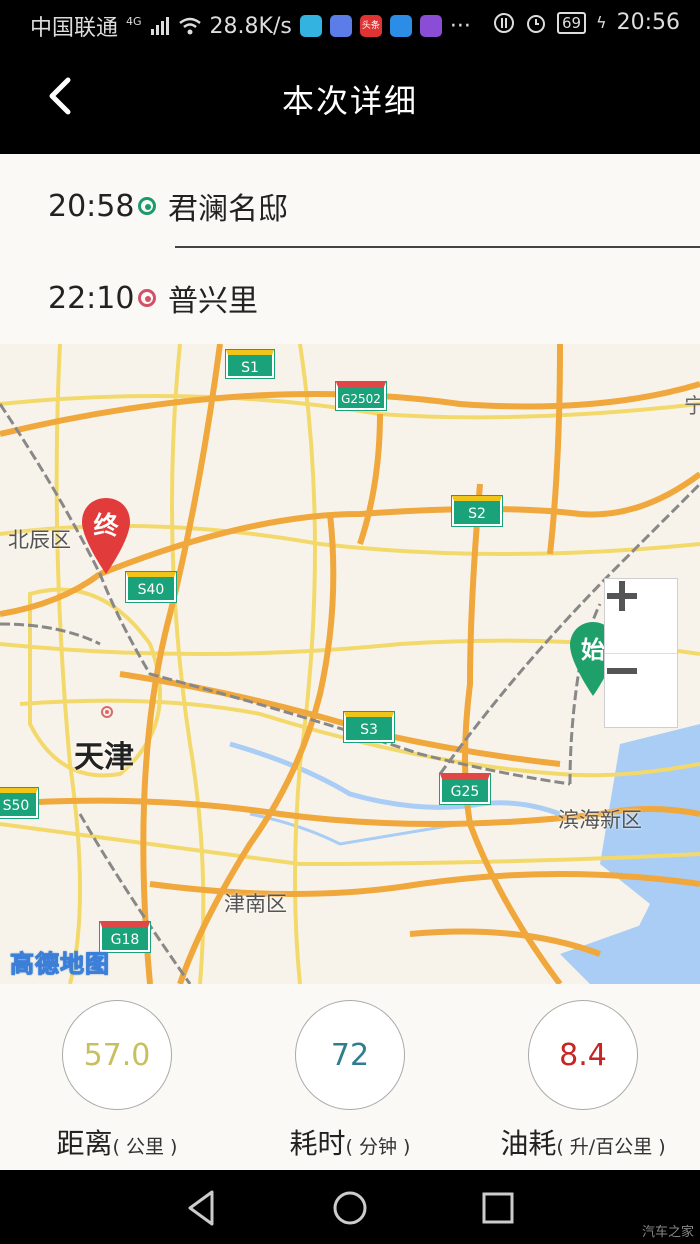  I want to click on news-app-icon: 头条, so click(370, 26).